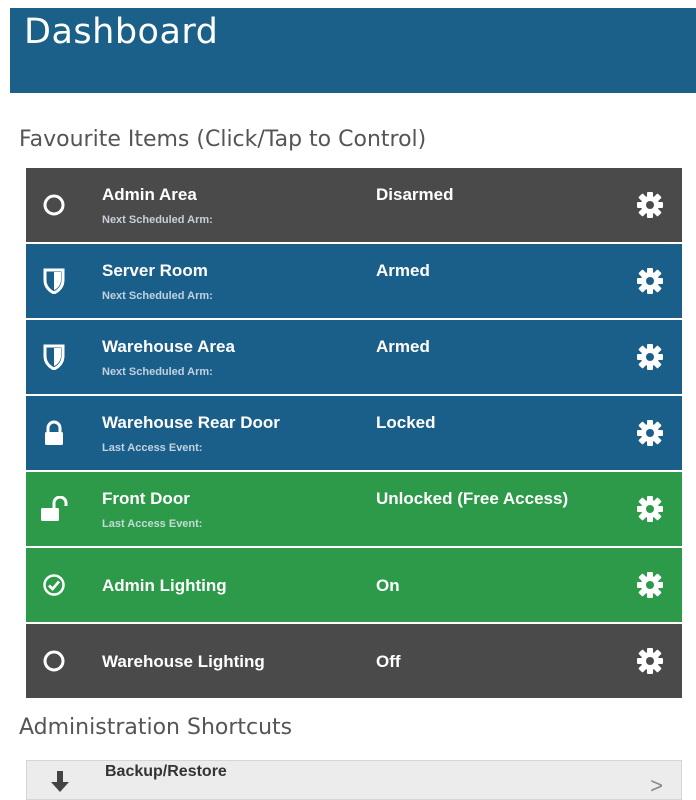 This screenshot has width=696, height=800. Describe the element at coordinates (354, 282) in the screenshot. I see `favourite-item-server-room: Server Room Next Scheduled Arm: Armed` at that location.